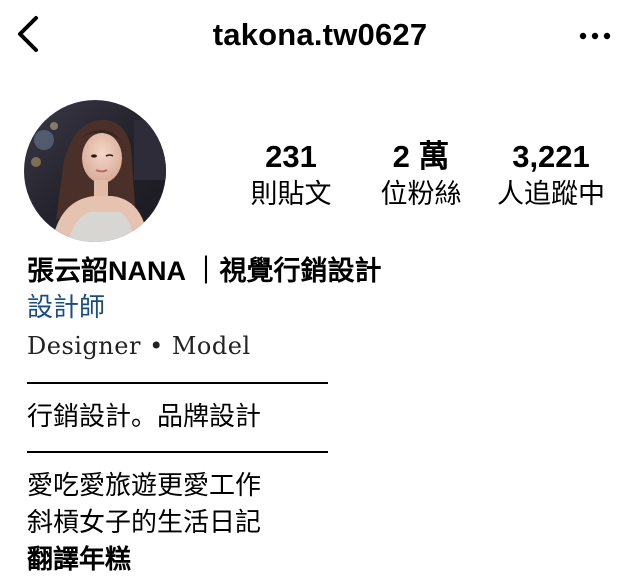  What do you see at coordinates (66, 307) in the screenshot?
I see `category-label: 設計師` at bounding box center [66, 307].